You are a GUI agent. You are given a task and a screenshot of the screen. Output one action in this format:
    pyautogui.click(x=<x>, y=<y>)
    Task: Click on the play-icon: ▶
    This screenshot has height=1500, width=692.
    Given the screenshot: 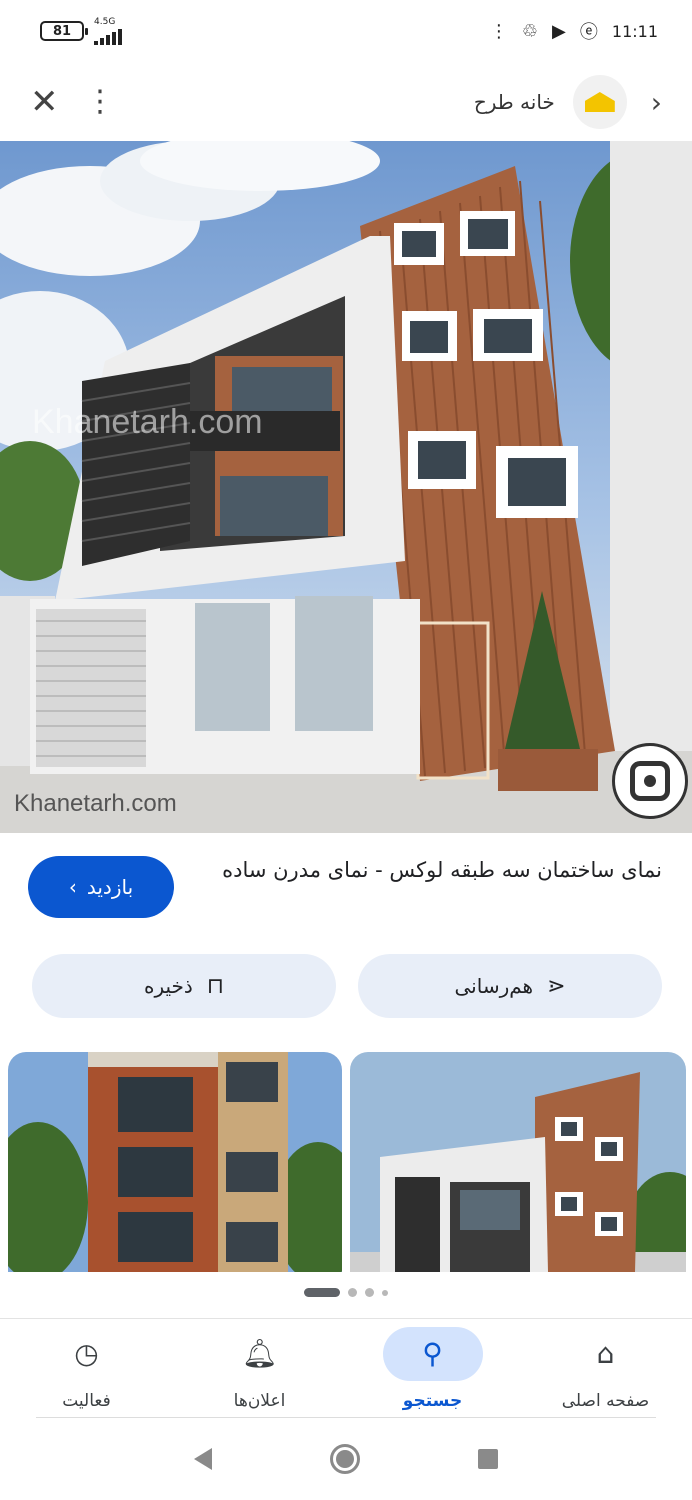 What is the action you would take?
    pyautogui.click(x=559, y=31)
    